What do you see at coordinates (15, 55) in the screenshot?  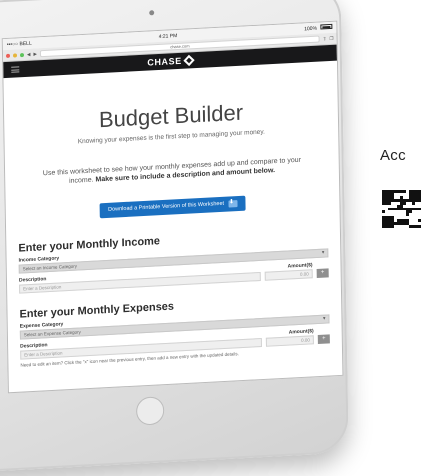 I see `minimize-window-icon` at bounding box center [15, 55].